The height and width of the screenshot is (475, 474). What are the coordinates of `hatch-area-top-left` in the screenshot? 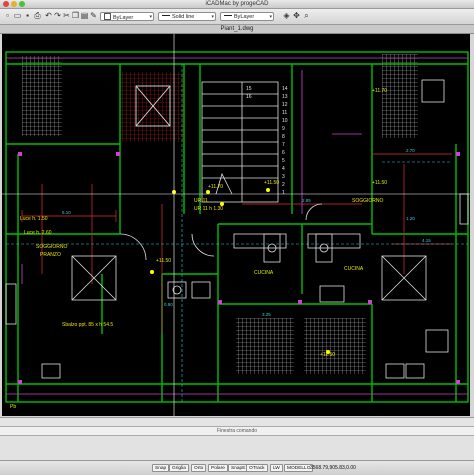 It's located at (42, 96).